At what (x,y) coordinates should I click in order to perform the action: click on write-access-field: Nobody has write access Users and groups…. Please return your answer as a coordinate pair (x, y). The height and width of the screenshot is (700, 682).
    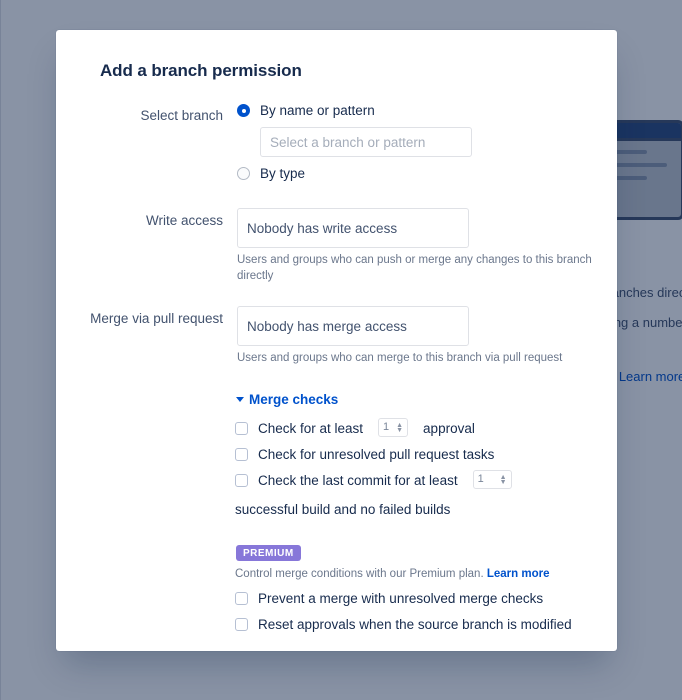
    Looking at the image, I should click on (414, 246).